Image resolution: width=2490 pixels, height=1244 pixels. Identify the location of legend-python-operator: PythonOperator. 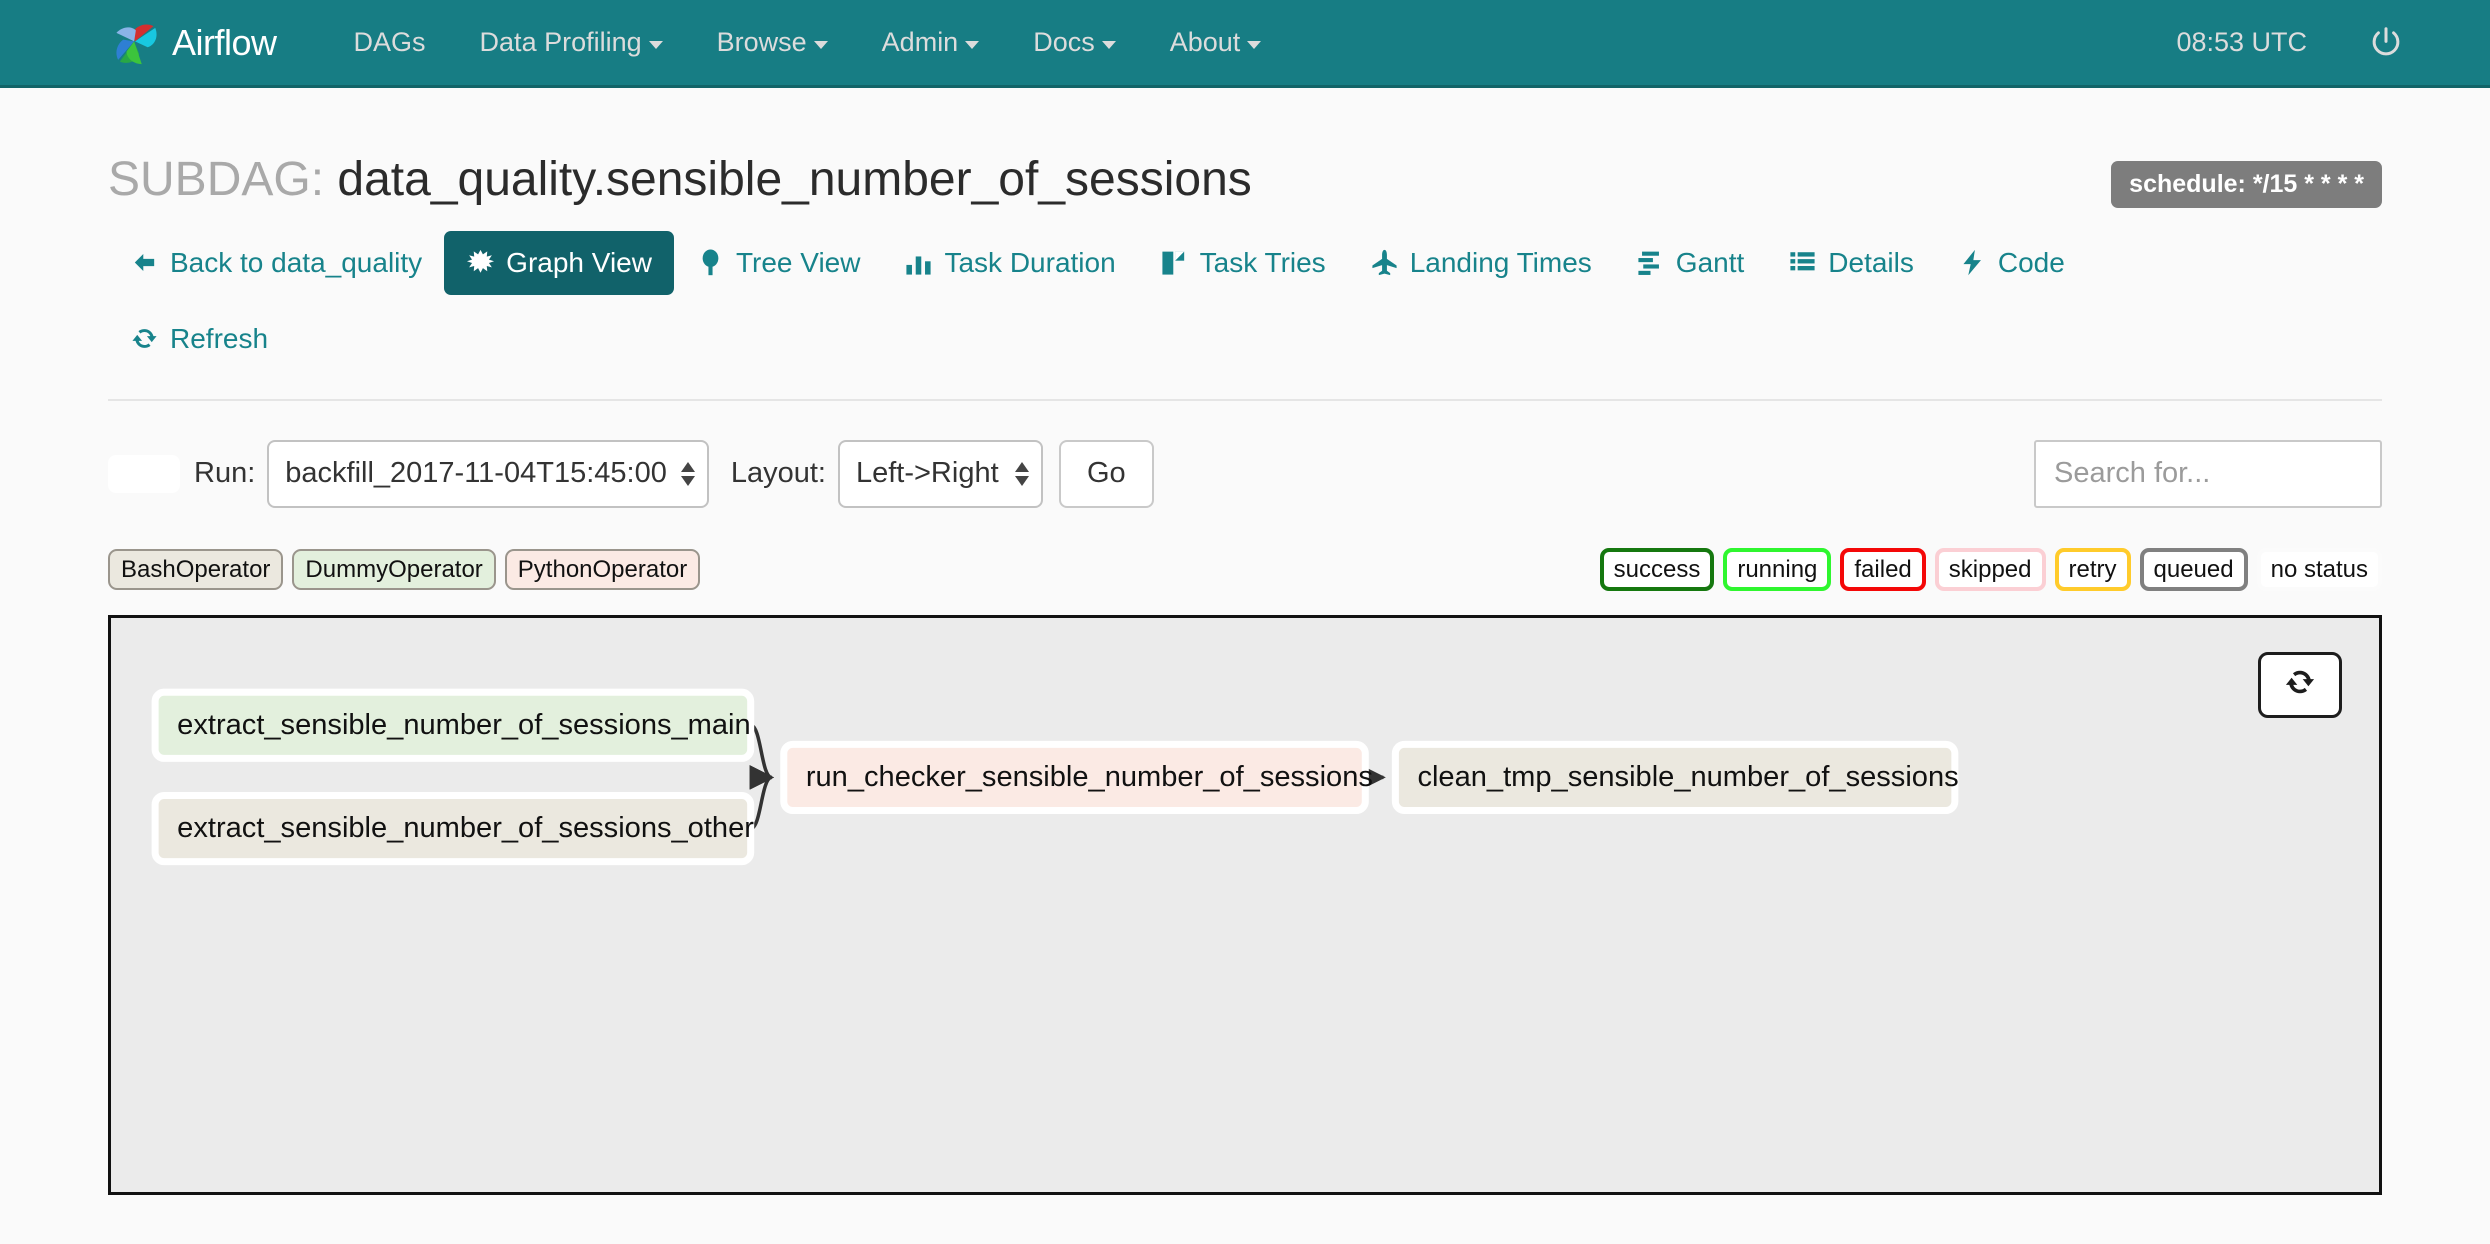
(602, 569).